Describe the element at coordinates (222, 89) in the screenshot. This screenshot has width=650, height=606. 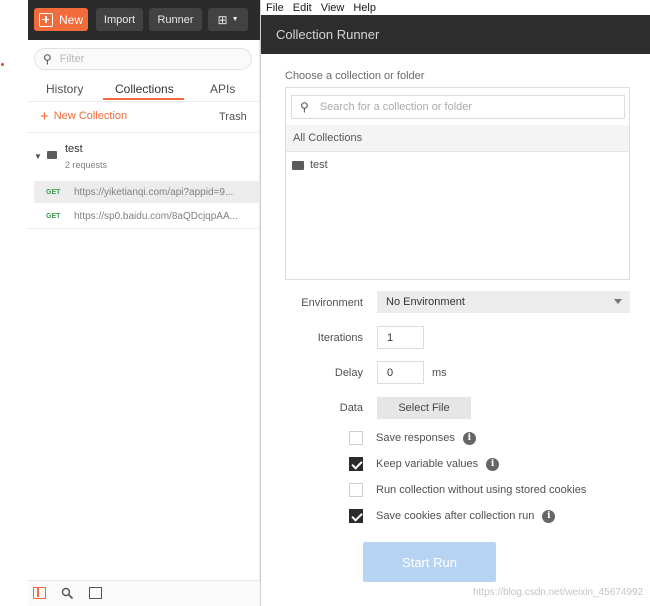
I see `tab-apis: APIs` at that location.